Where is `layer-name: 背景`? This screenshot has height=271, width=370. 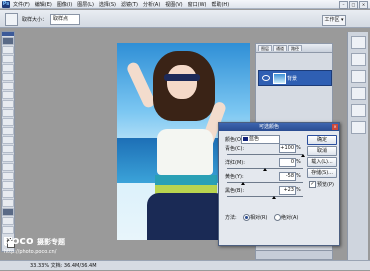
layer-name: 背景 is located at coordinates (292, 79).